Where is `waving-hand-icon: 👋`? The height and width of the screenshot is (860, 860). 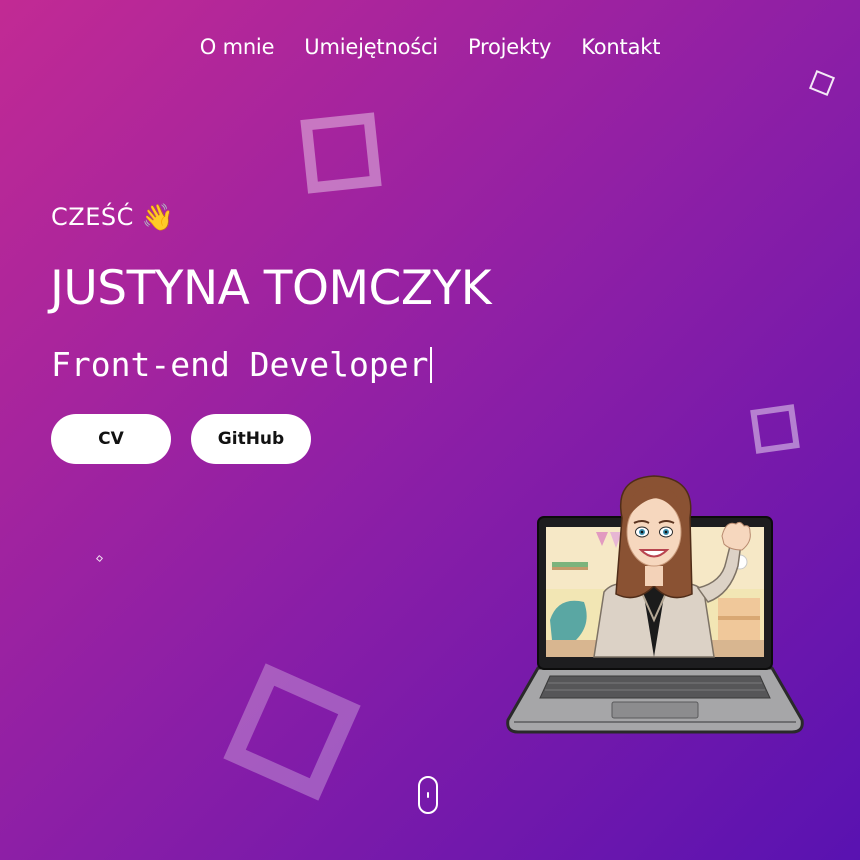 waving-hand-icon: 👋 is located at coordinates (158, 217).